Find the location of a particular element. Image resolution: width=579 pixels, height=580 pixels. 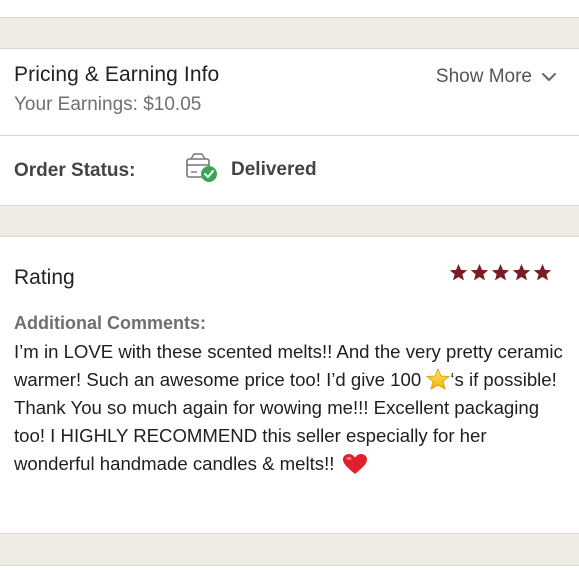

comments-label: Additional Comments: is located at coordinates (110, 323).